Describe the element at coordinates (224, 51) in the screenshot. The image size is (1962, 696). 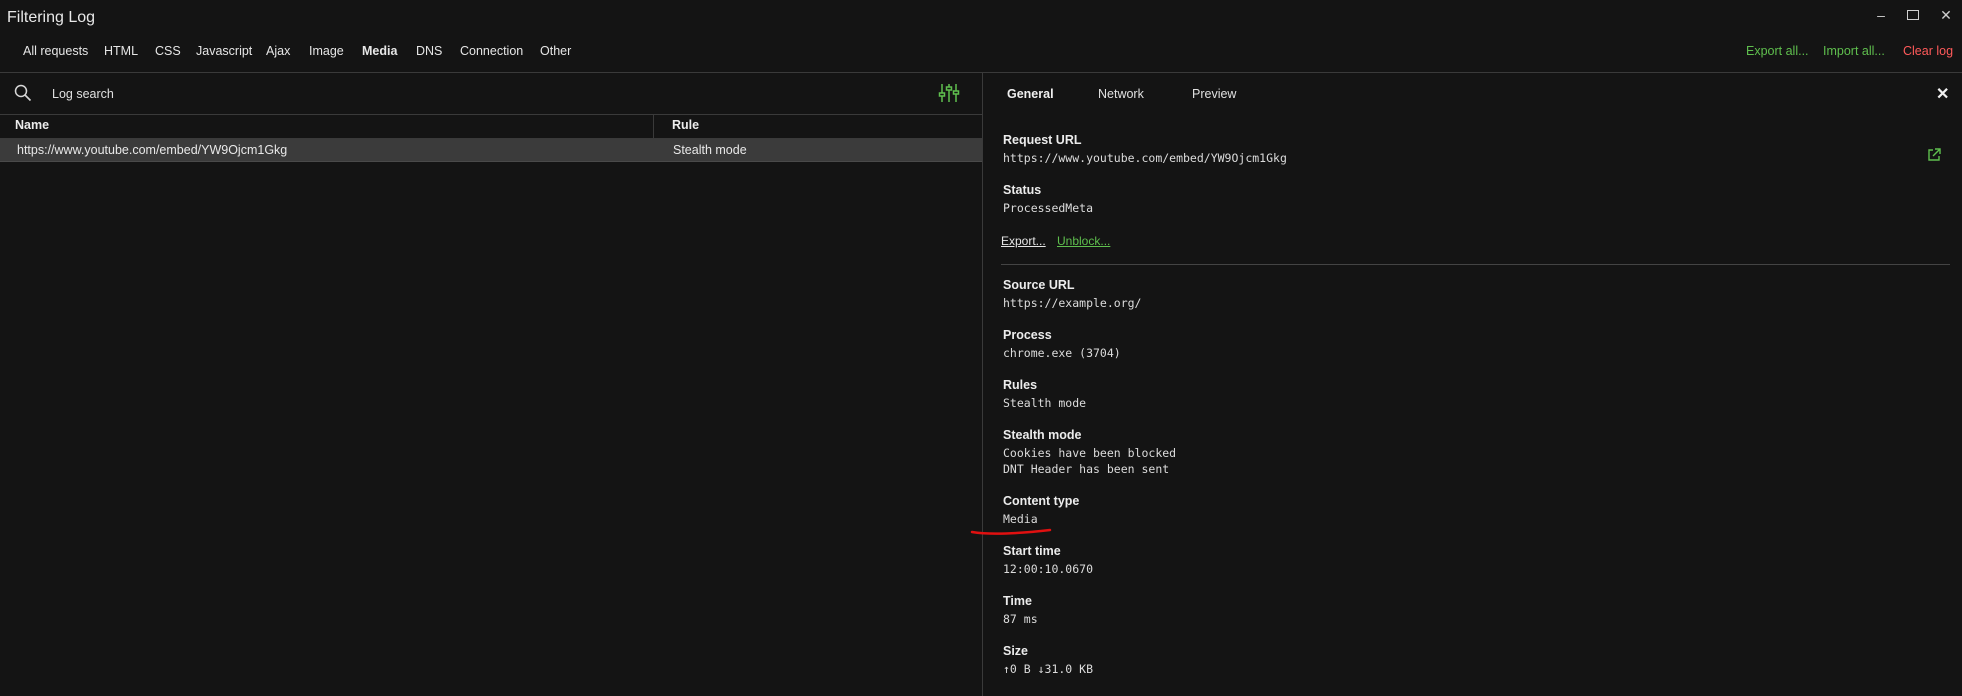
I see `filter-javascript: Javascript` at that location.